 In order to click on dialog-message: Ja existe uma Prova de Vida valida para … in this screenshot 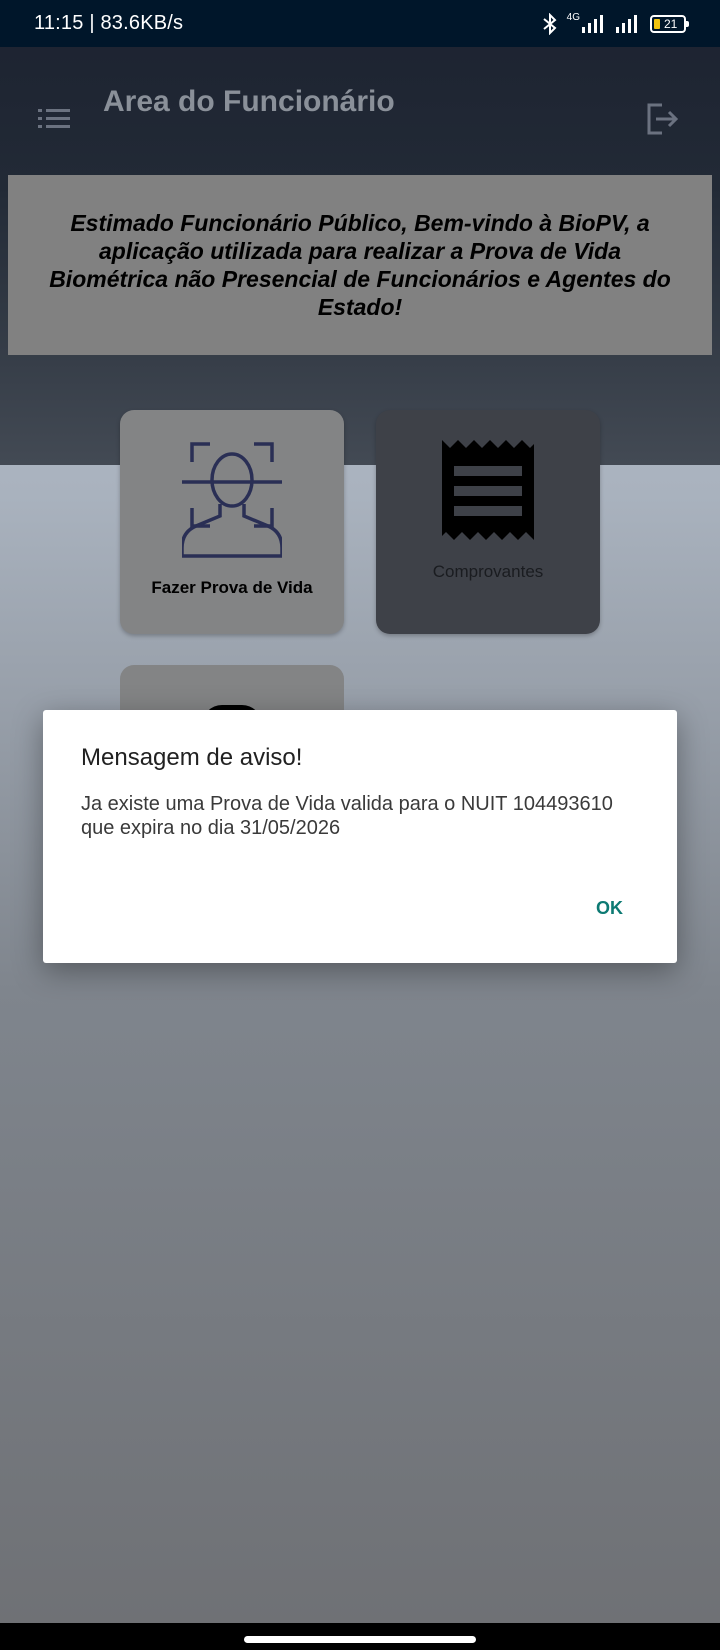, I will do `click(347, 816)`.